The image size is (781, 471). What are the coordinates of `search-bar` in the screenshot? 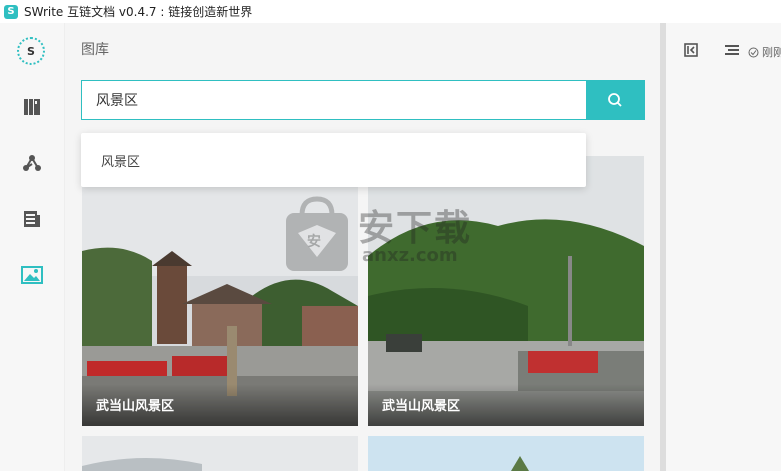 It's located at (363, 100).